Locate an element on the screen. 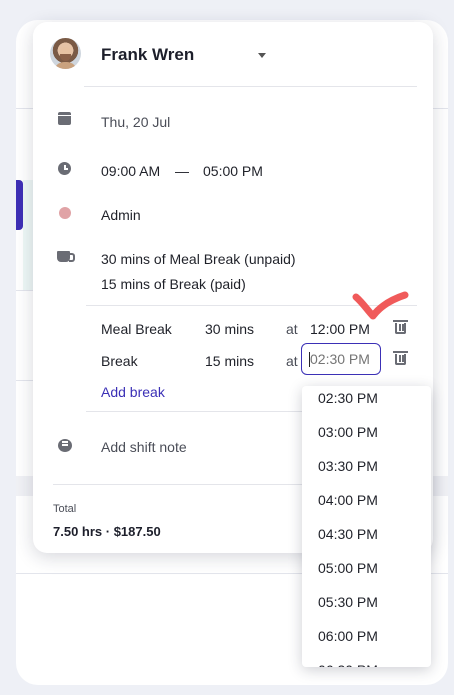 This screenshot has width=454, height=695. break-duration: 15 mins is located at coordinates (229, 361).